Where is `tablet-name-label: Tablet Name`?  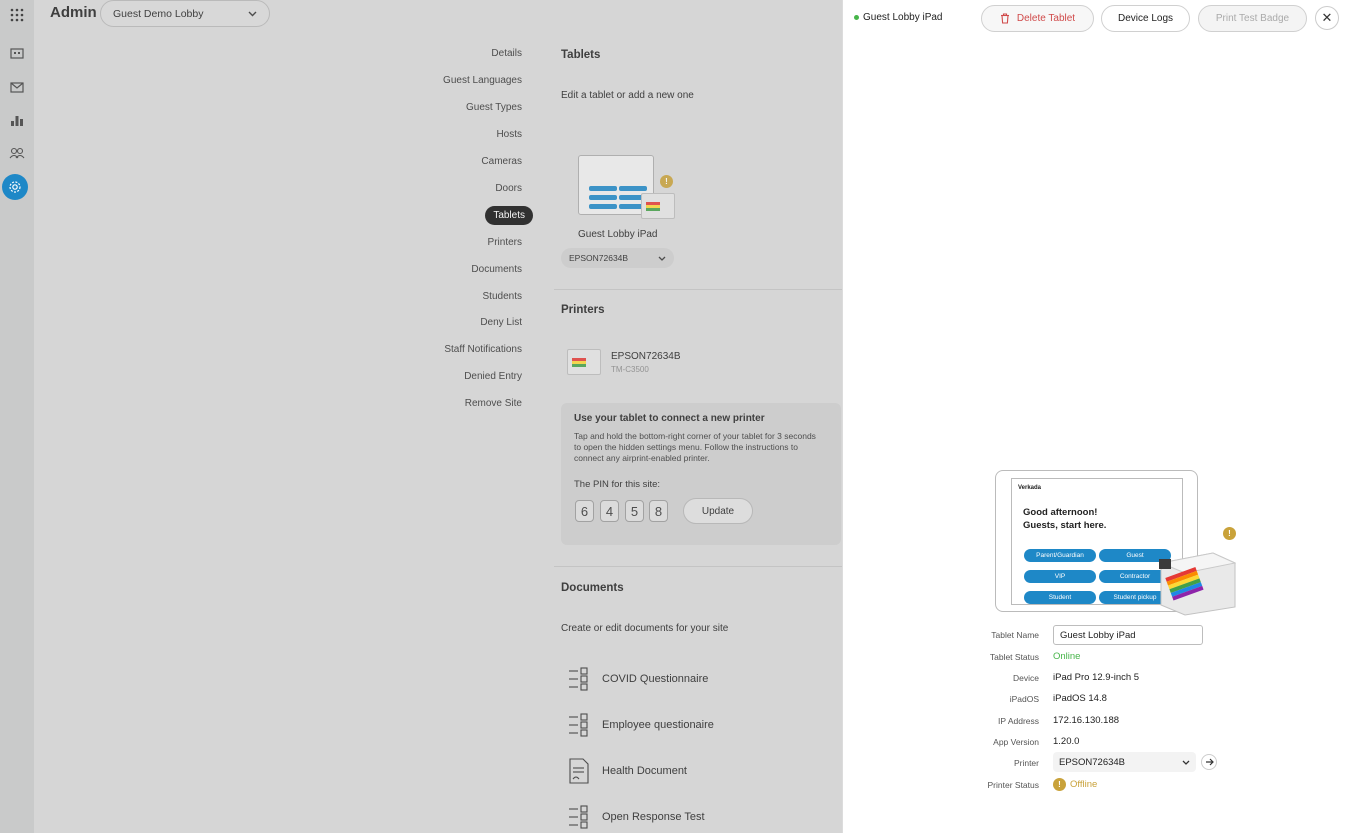
tablet-name-label: Tablet Name is located at coordinates (1015, 635).